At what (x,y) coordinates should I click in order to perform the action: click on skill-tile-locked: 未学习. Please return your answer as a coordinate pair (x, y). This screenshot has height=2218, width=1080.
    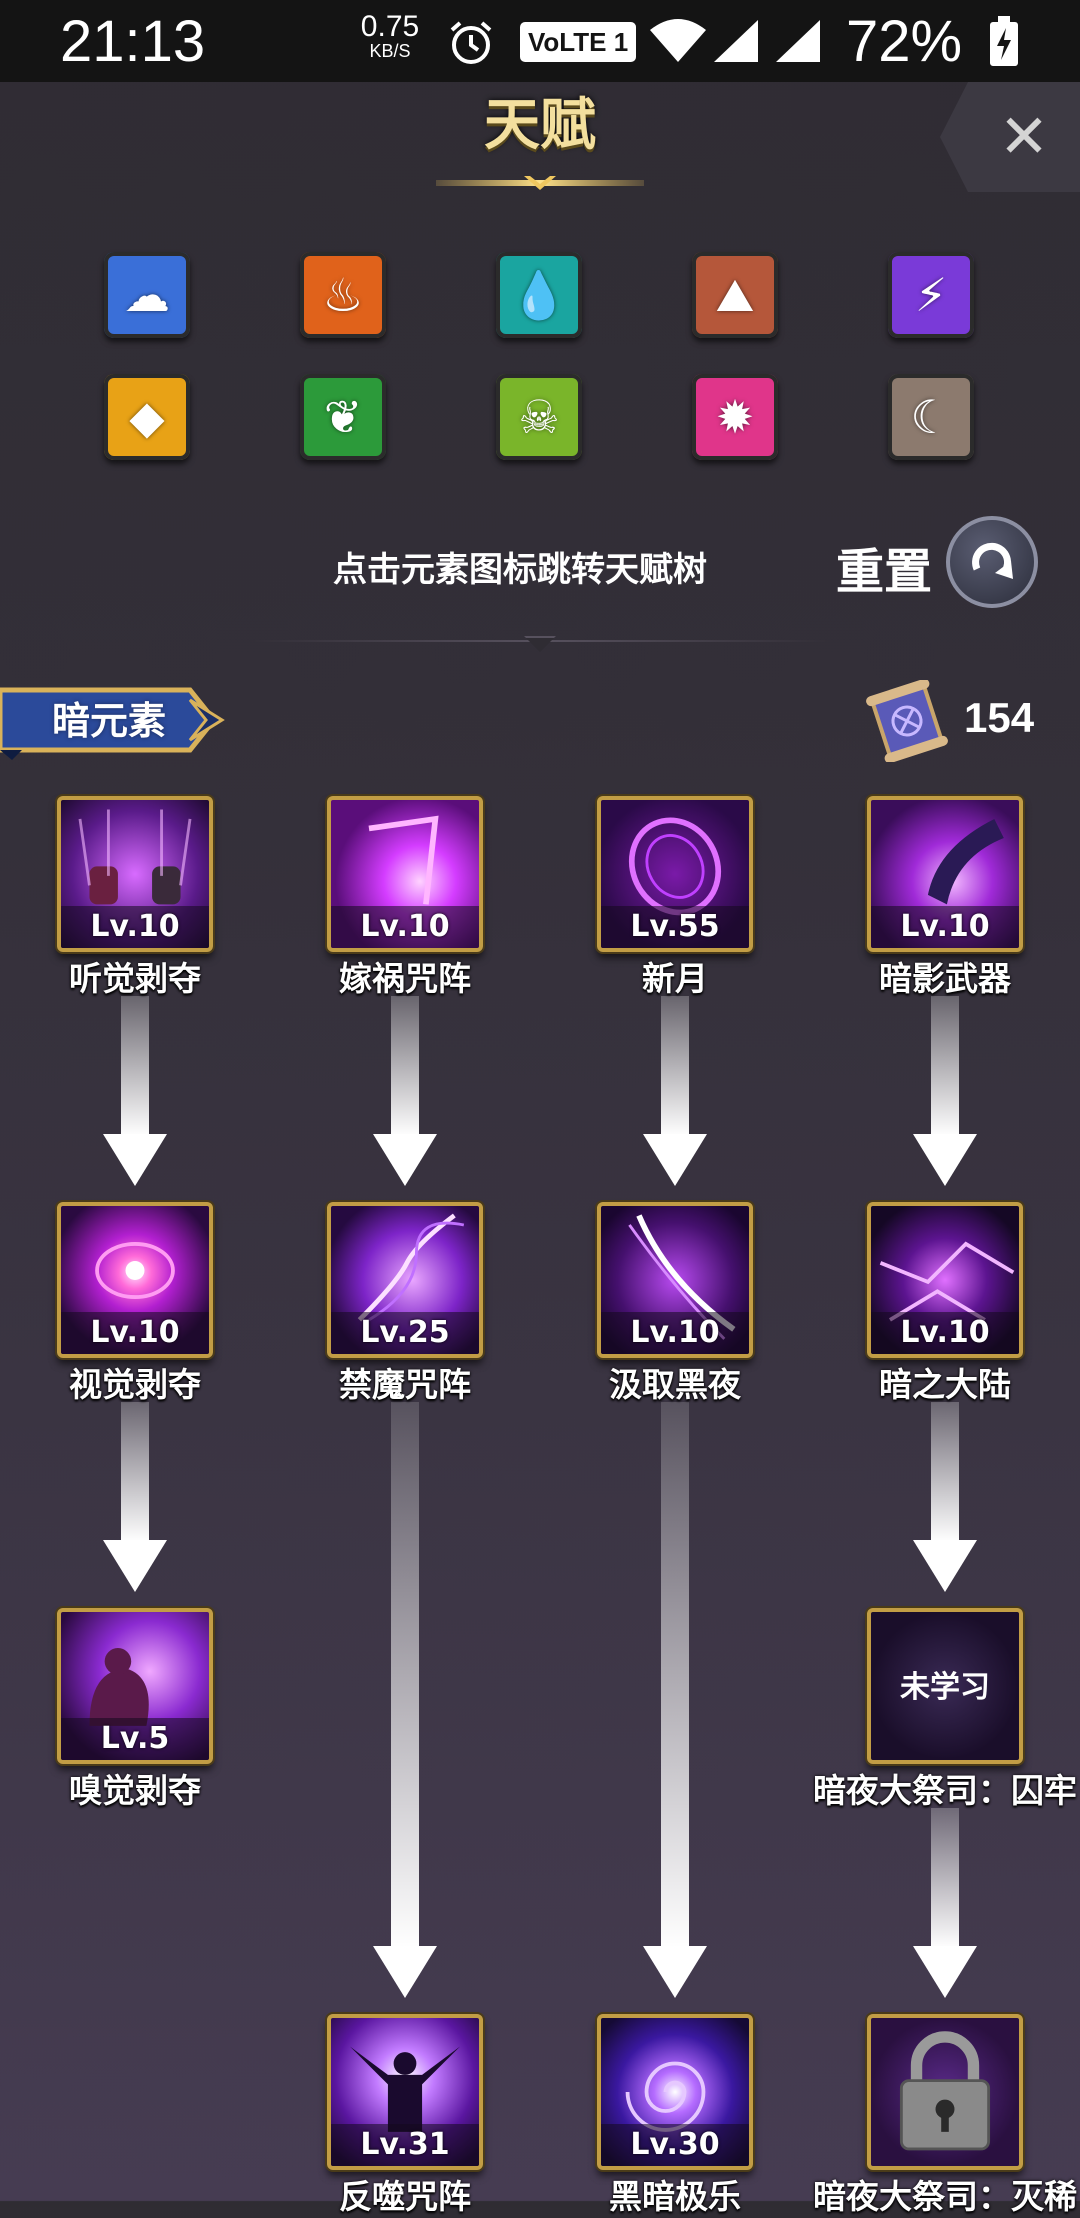
    Looking at the image, I should click on (945, 1686).